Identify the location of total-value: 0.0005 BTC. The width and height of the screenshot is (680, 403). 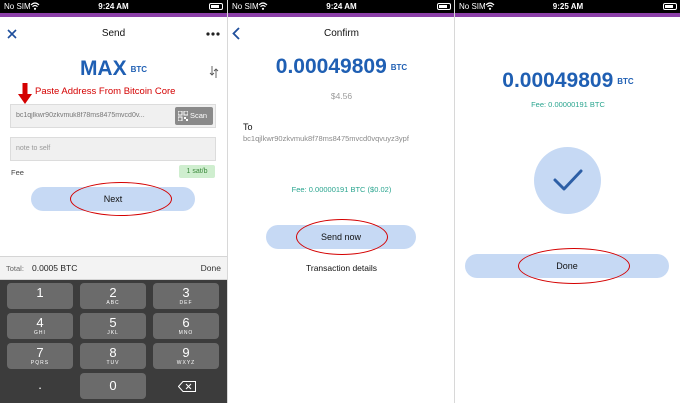
(55, 268).